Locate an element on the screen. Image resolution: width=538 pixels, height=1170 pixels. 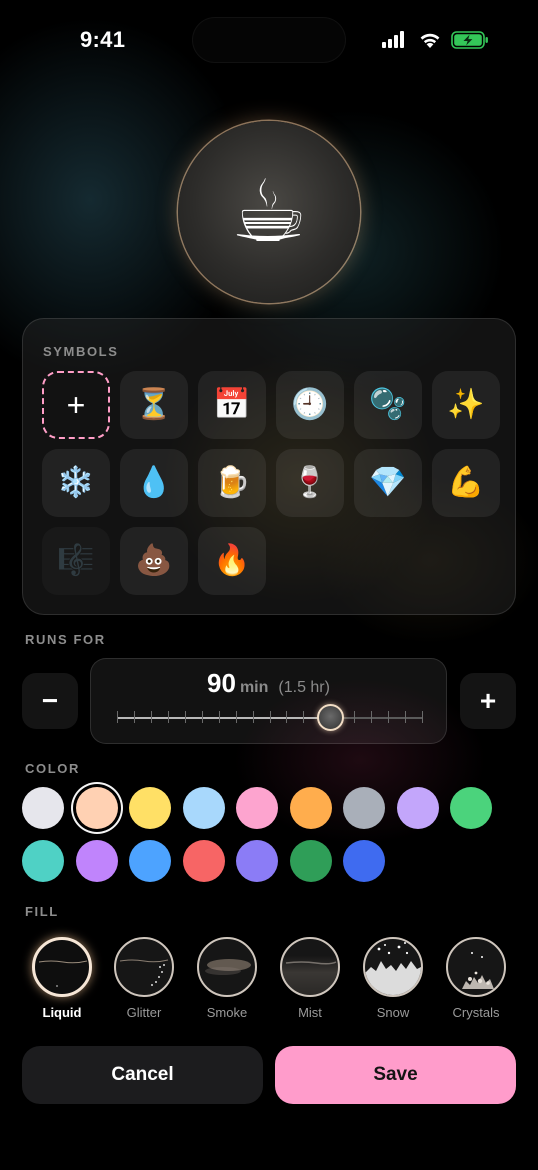
status-time: 9:41 is located at coordinates (103, 39).